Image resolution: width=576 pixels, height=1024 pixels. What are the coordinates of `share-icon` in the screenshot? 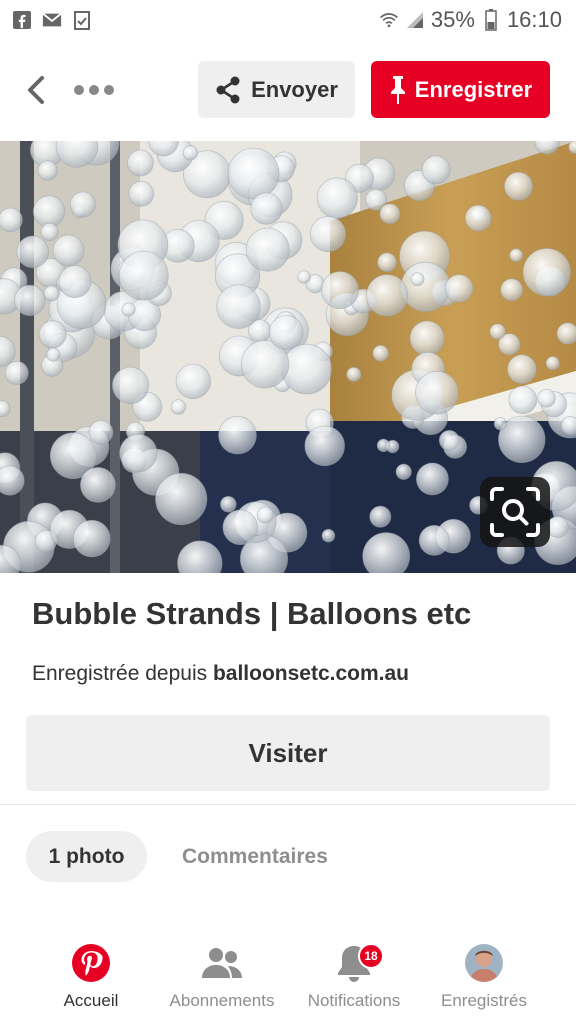 It's located at (228, 89).